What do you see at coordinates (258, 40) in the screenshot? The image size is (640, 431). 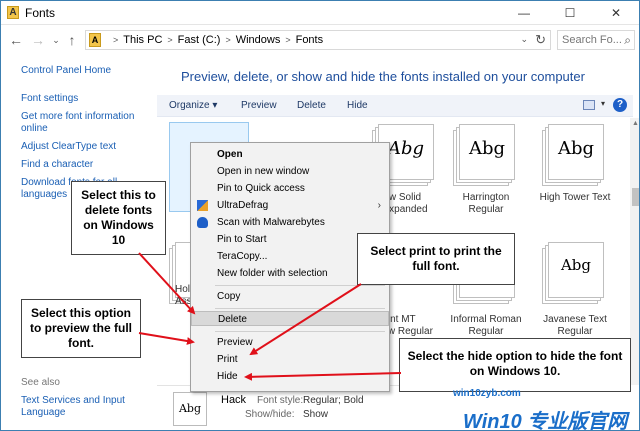 I see `breadcrumb-windows: Windows` at bounding box center [258, 40].